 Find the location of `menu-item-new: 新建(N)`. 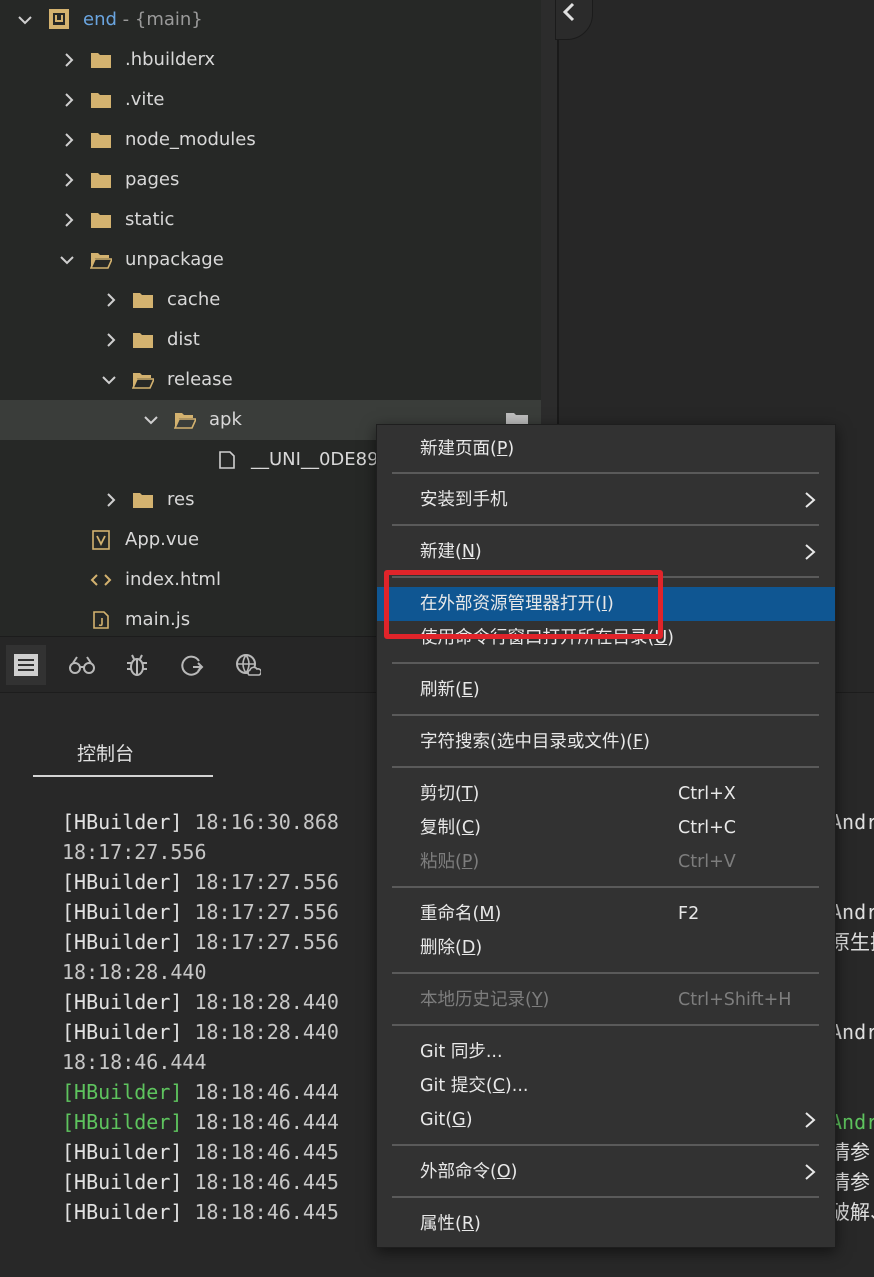

menu-item-new: 新建(N) is located at coordinates (606, 552).